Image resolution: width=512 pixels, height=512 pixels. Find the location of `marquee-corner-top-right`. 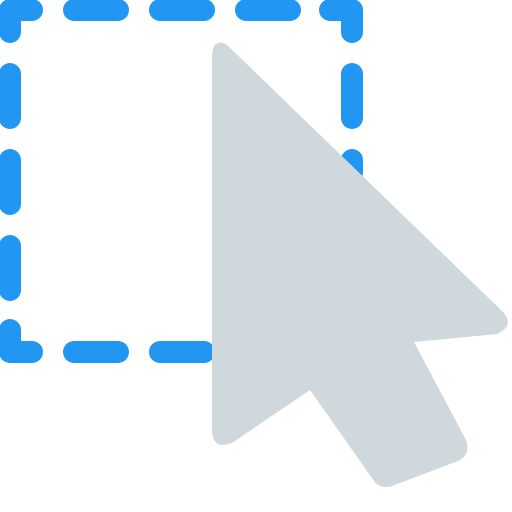

marquee-corner-top-right is located at coordinates (341, 21).